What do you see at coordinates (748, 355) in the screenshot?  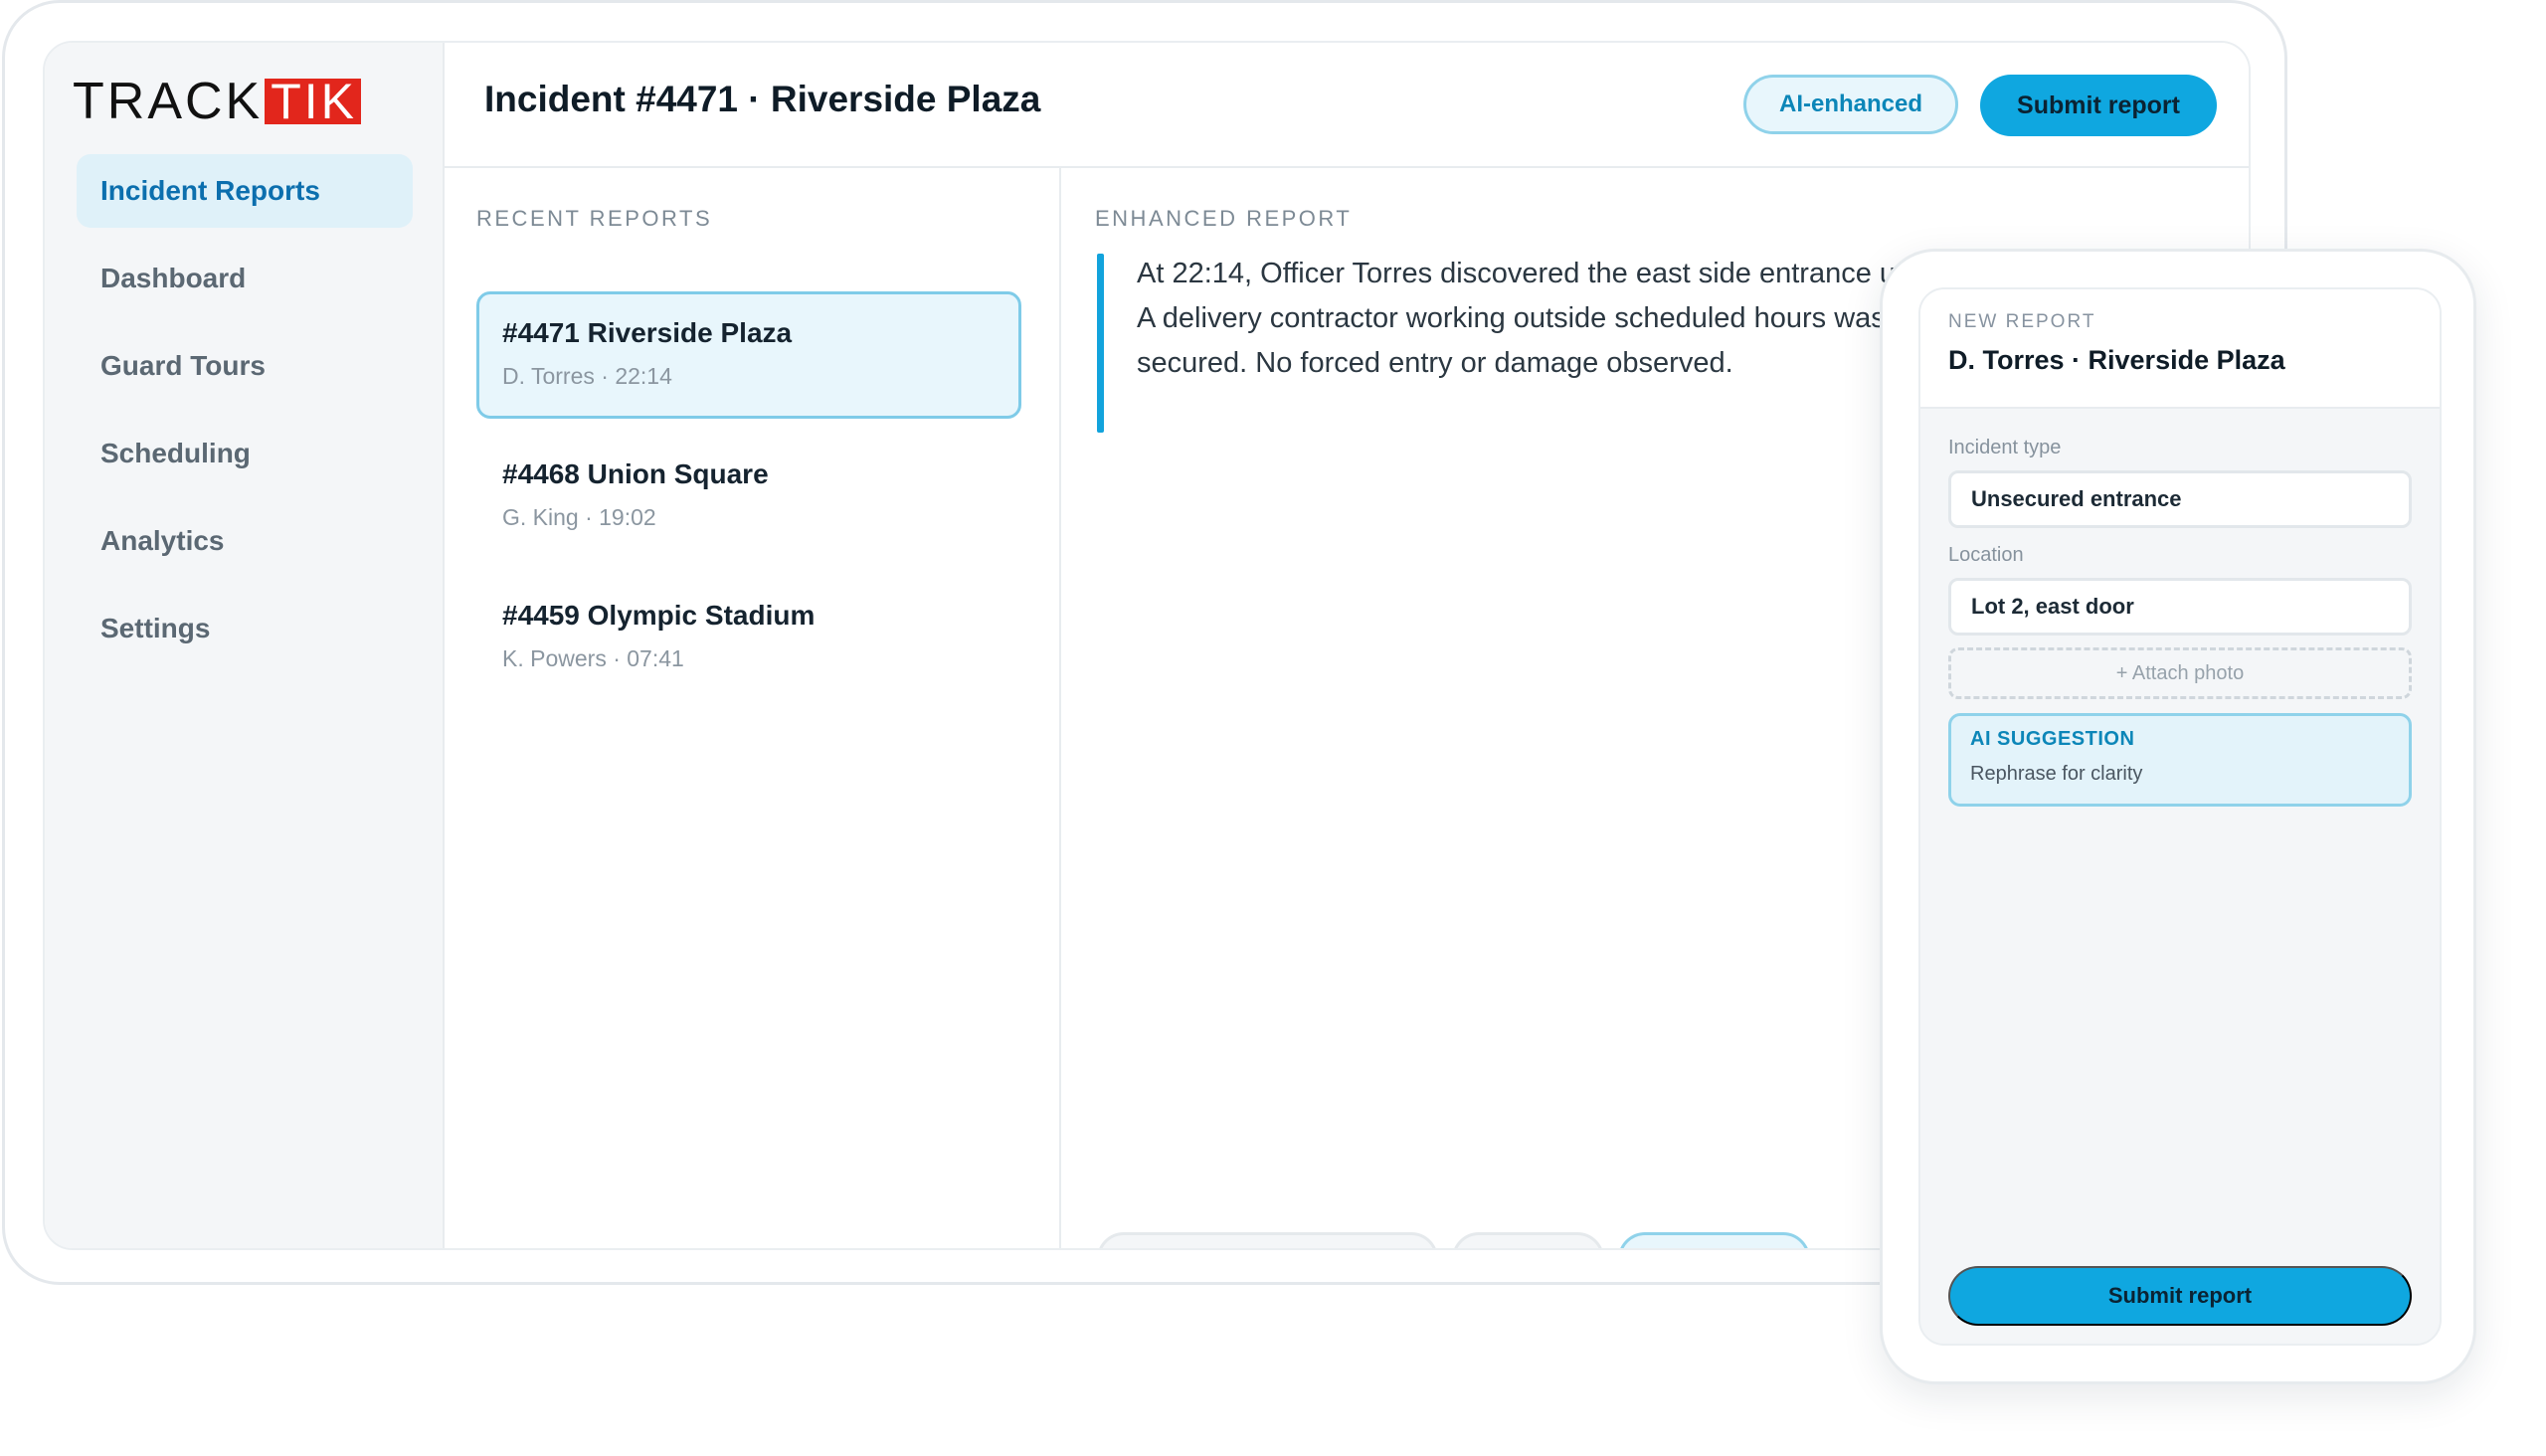 I see `report-item-4471: #4471 Riverside Plaza D. Torres · 22:14` at bounding box center [748, 355].